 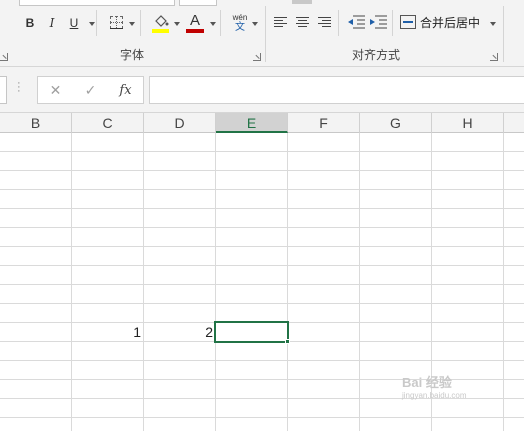 What do you see at coordinates (160, 31) in the screenshot?
I see `fill-color-swatch` at bounding box center [160, 31].